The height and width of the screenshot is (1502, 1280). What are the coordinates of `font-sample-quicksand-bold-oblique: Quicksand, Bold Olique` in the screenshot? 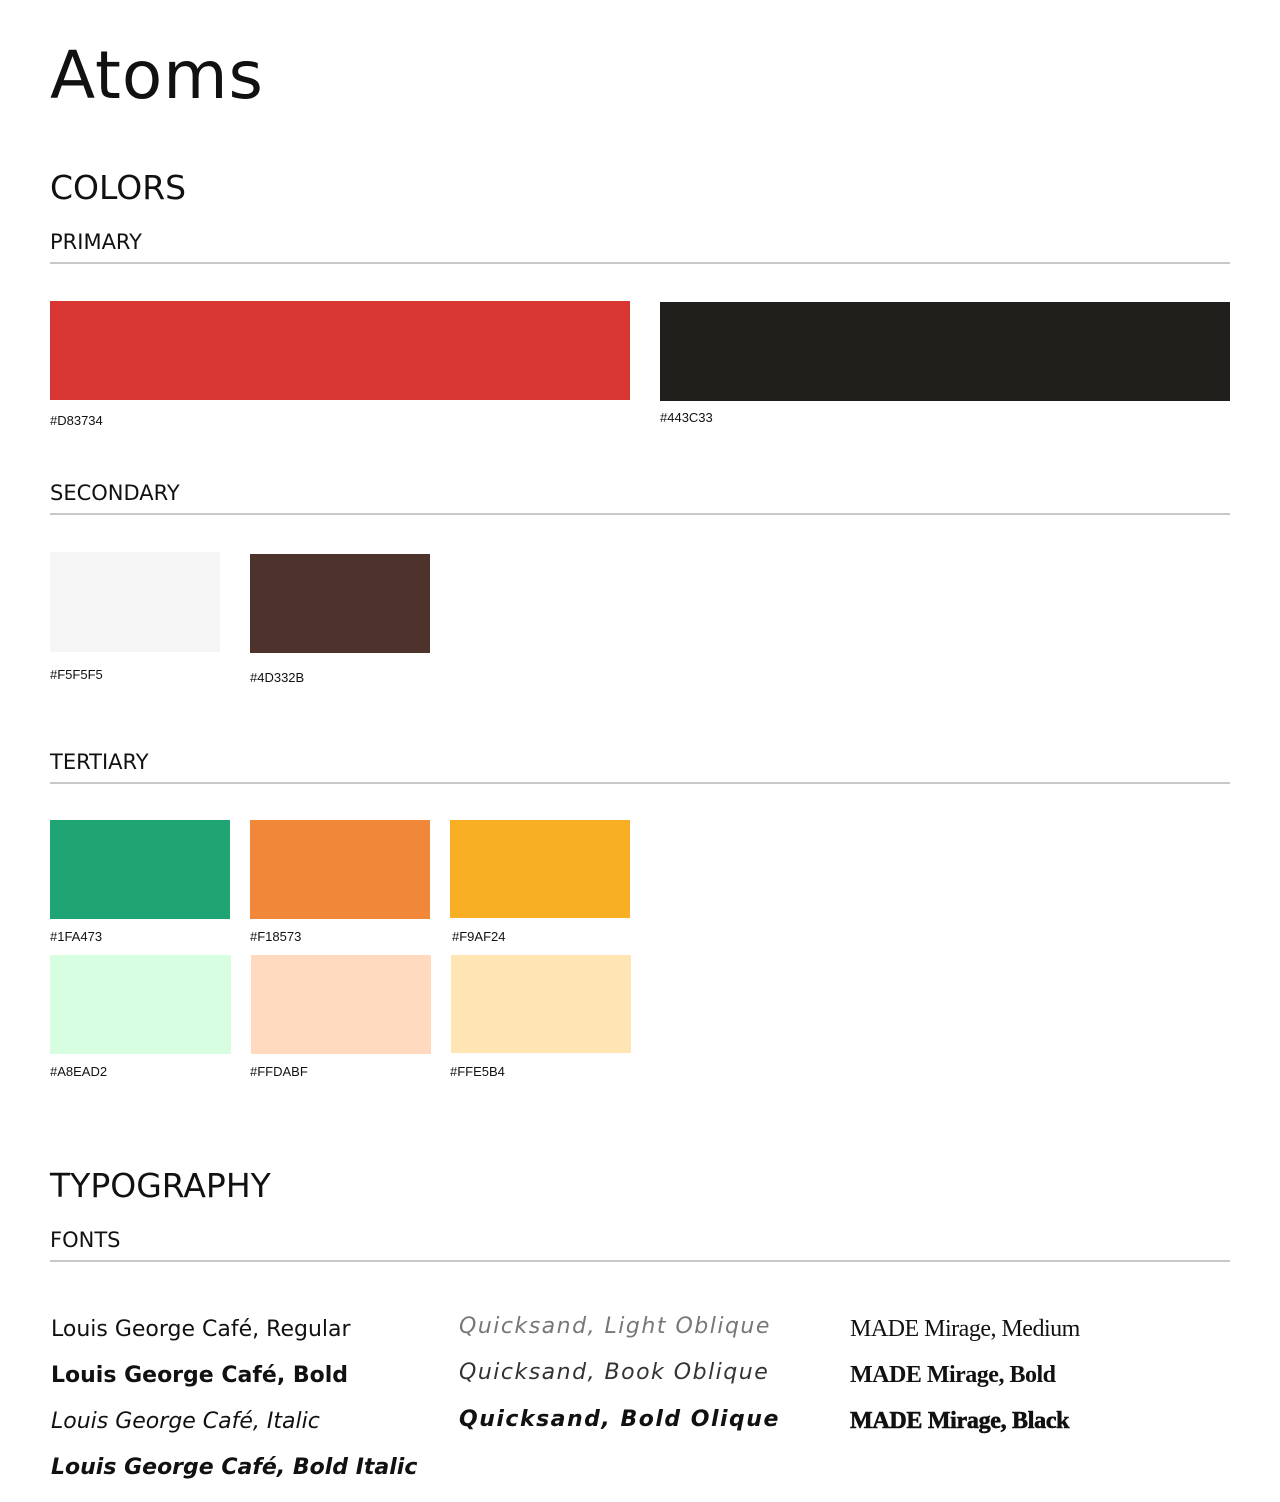 It's located at (619, 1419).